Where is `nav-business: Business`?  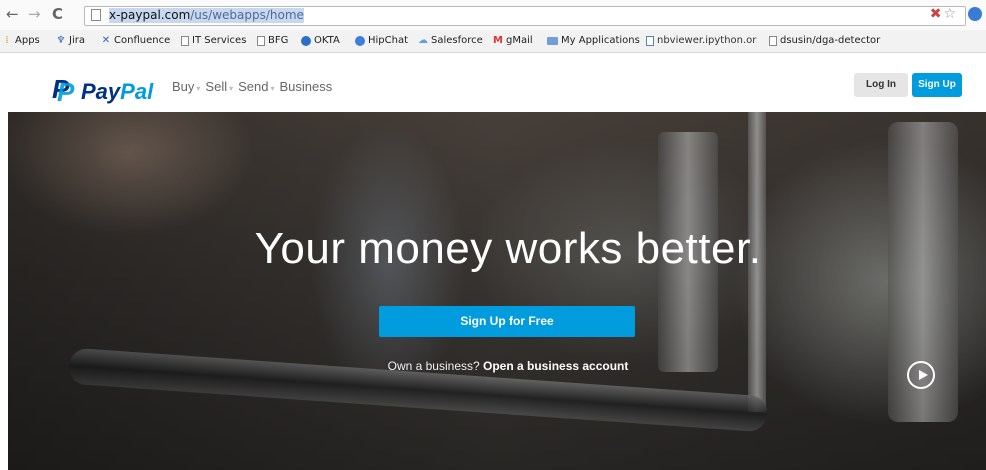
nav-business: Business is located at coordinates (306, 86).